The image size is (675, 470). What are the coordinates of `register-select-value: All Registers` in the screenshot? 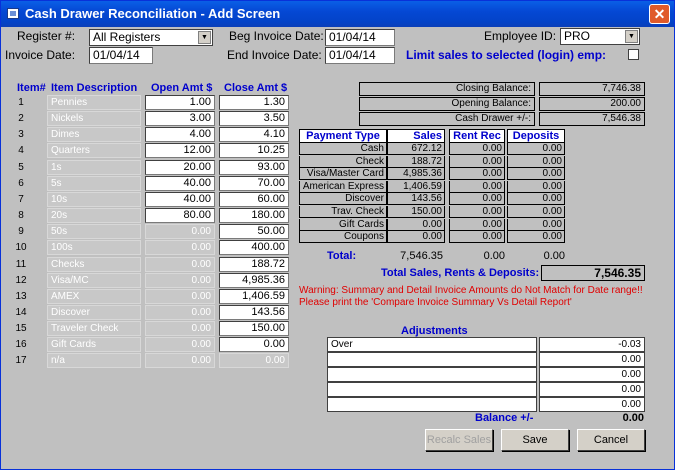 It's located at (127, 37).